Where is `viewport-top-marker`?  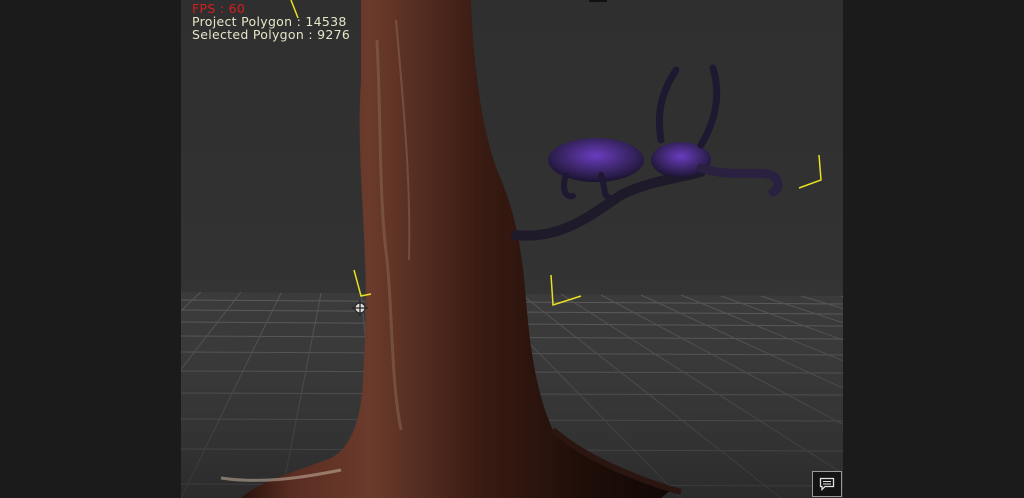 viewport-top-marker is located at coordinates (598, 1).